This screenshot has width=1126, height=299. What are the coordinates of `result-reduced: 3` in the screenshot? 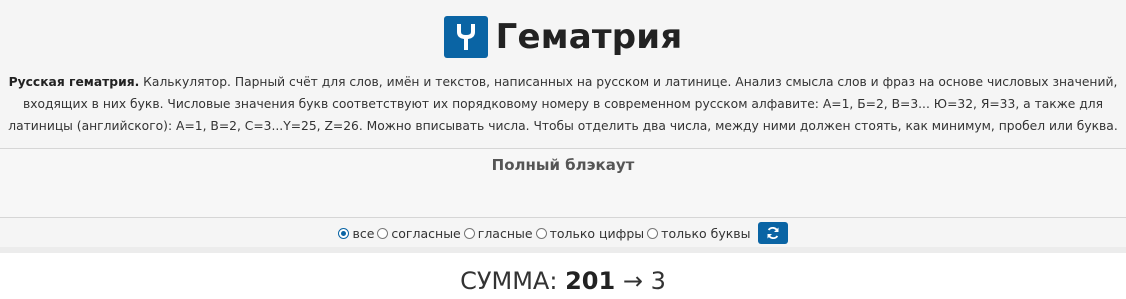 It's located at (658, 281).